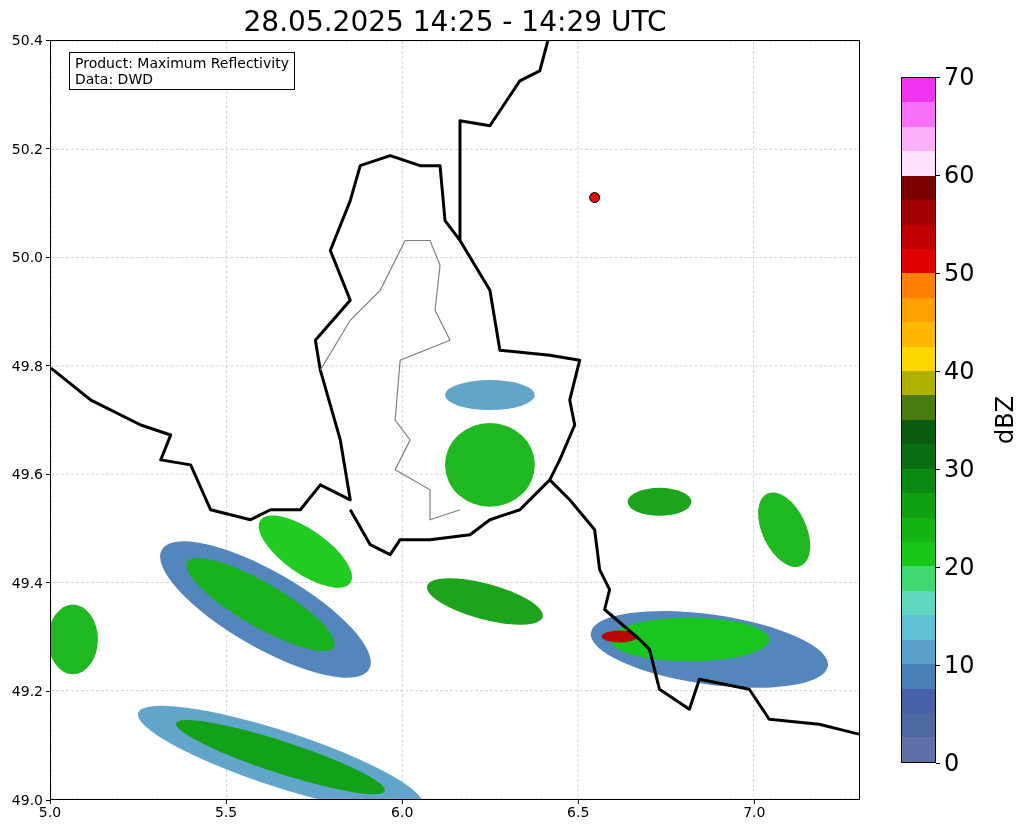  What do you see at coordinates (27, 582) in the screenshot?
I see `y-tick-label: 49.4` at bounding box center [27, 582].